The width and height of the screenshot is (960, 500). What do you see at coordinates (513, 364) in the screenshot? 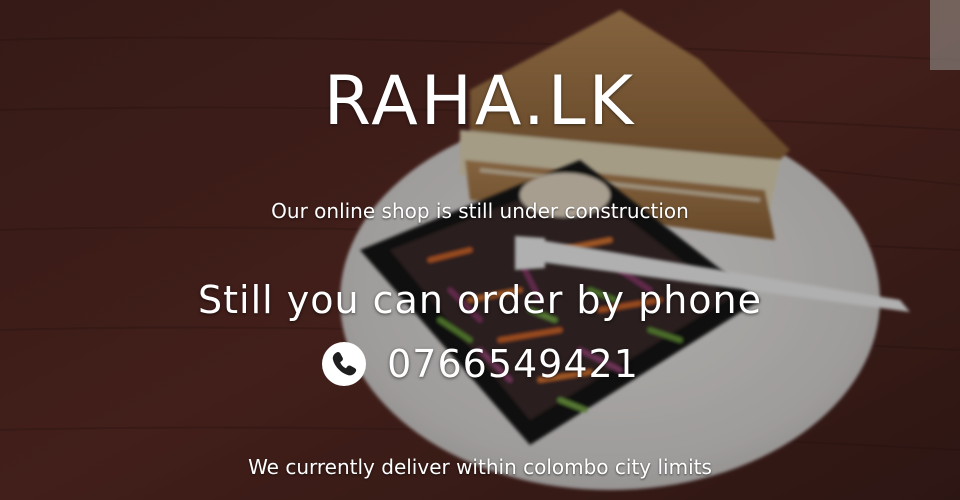
I see `phone-number: 0766549421` at bounding box center [513, 364].